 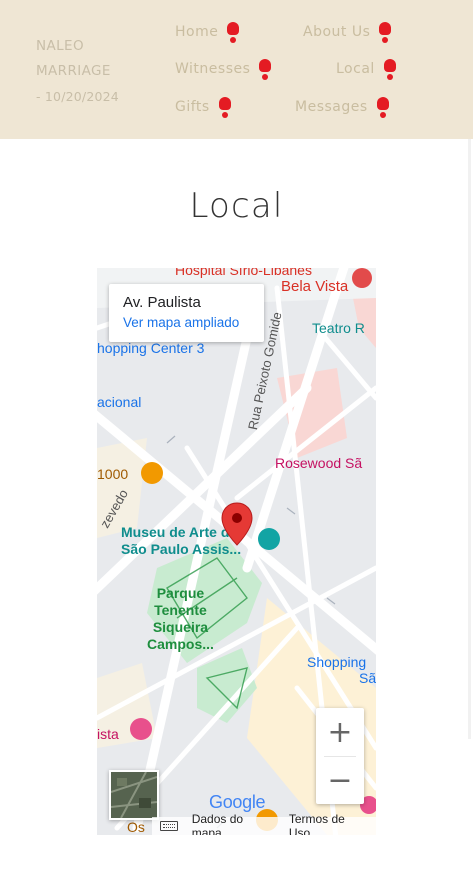 What do you see at coordinates (192, 107) in the screenshot?
I see `nav-gifts-label: Gifts` at bounding box center [192, 107].